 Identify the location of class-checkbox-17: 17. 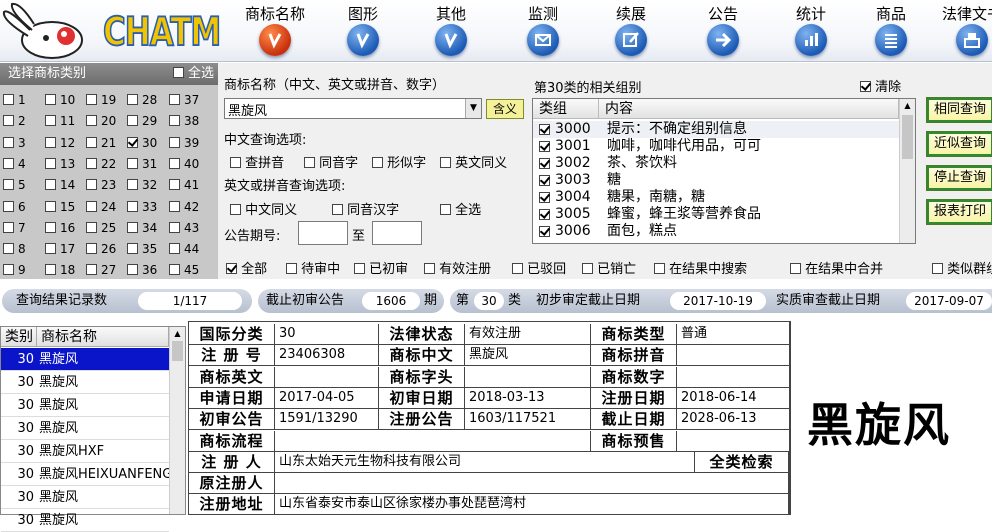
(60, 249).